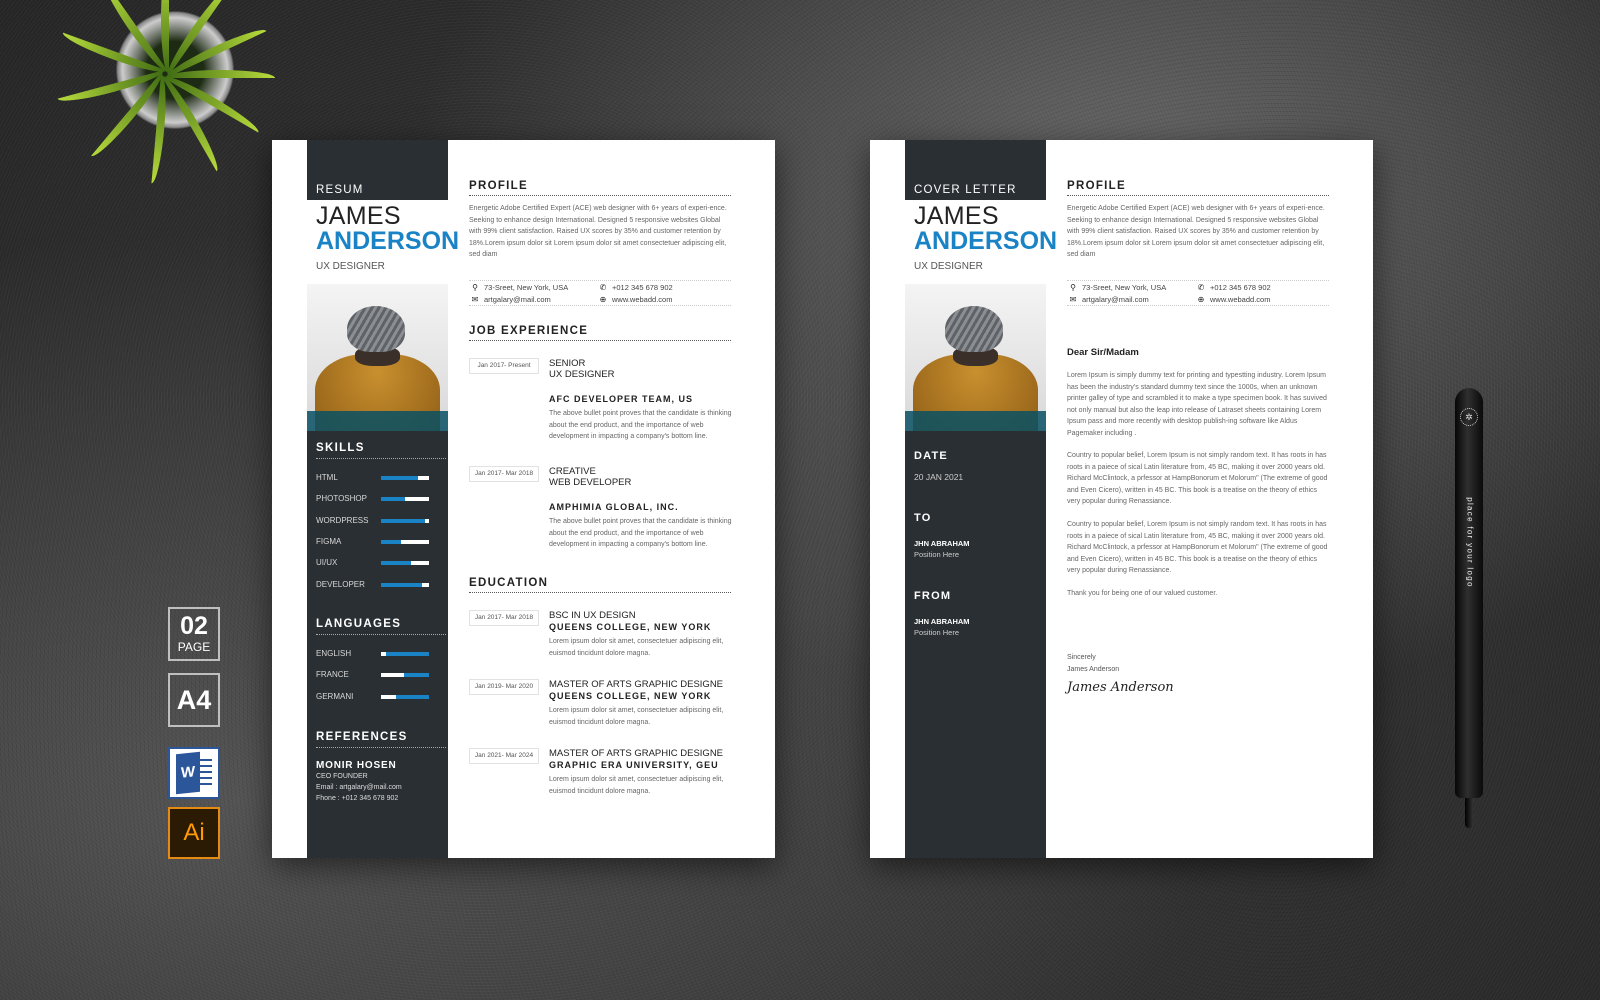  I want to click on mail-icon: ✉, so click(1073, 299).